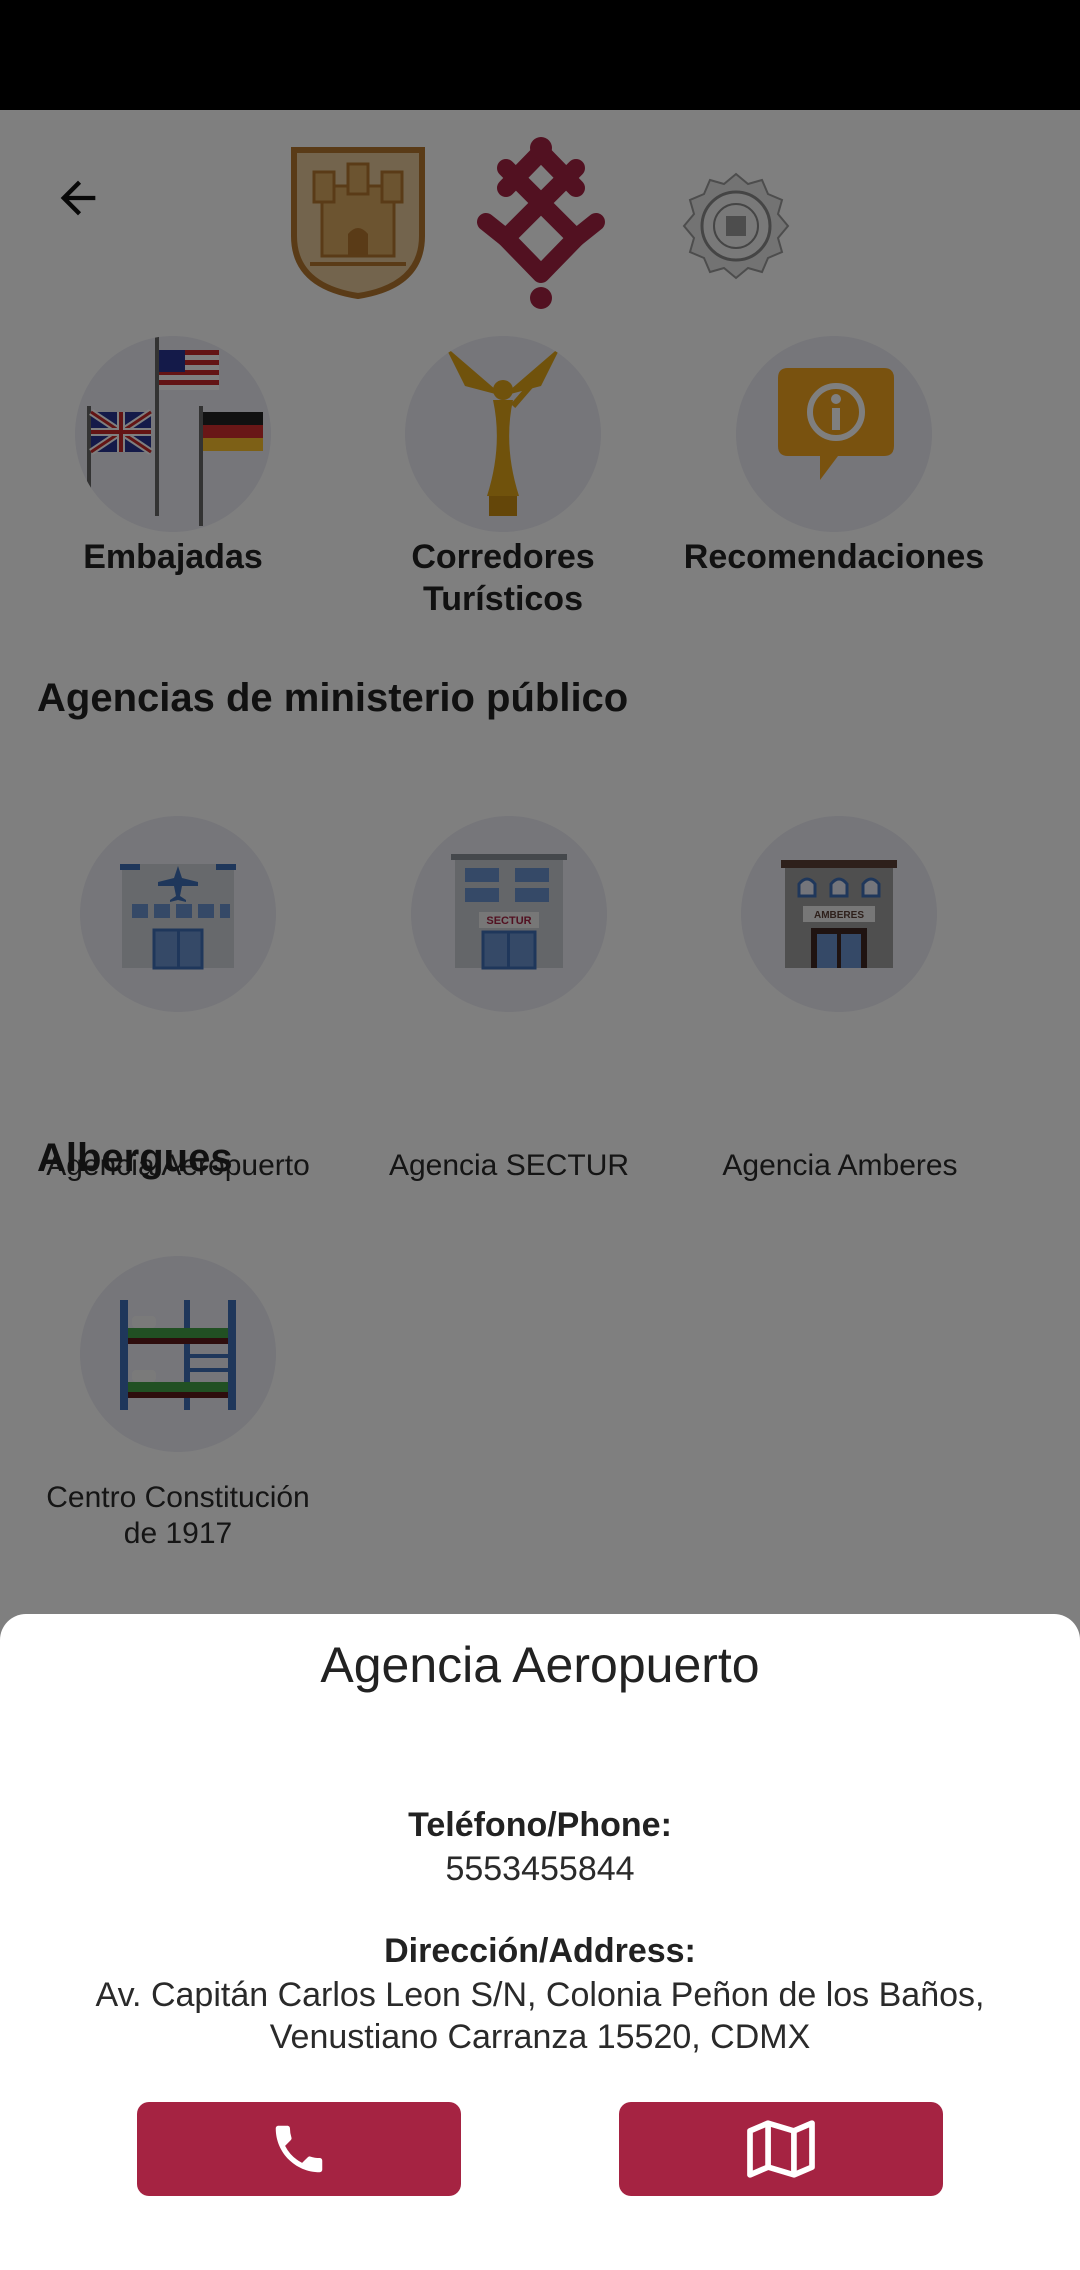 The image size is (1080, 2270). I want to click on sheet-title: Agencia Aeropuerto, so click(540, 1665).